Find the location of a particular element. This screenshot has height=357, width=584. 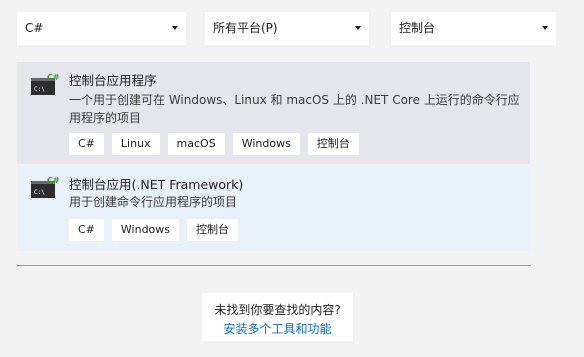

platform-filter-value: 所有平台(P) is located at coordinates (245, 28).